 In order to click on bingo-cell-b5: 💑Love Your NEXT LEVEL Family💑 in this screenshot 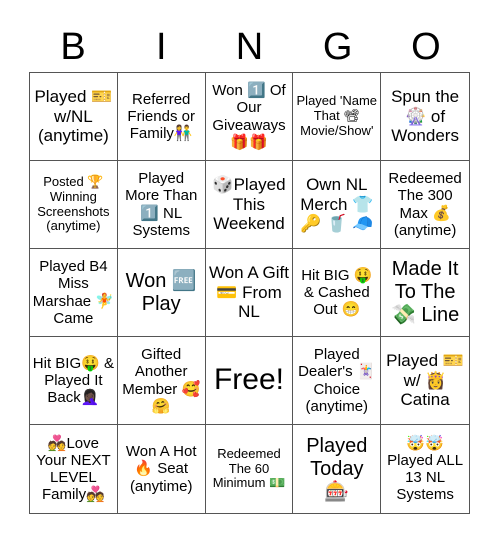, I will do `click(74, 469)`.